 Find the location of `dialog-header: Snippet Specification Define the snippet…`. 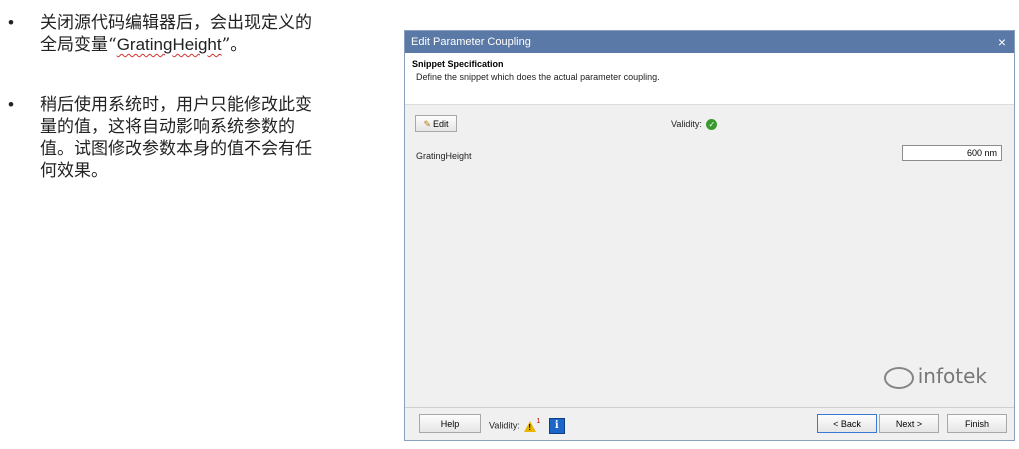

dialog-header: Snippet Specification Define the snippet… is located at coordinates (709, 79).